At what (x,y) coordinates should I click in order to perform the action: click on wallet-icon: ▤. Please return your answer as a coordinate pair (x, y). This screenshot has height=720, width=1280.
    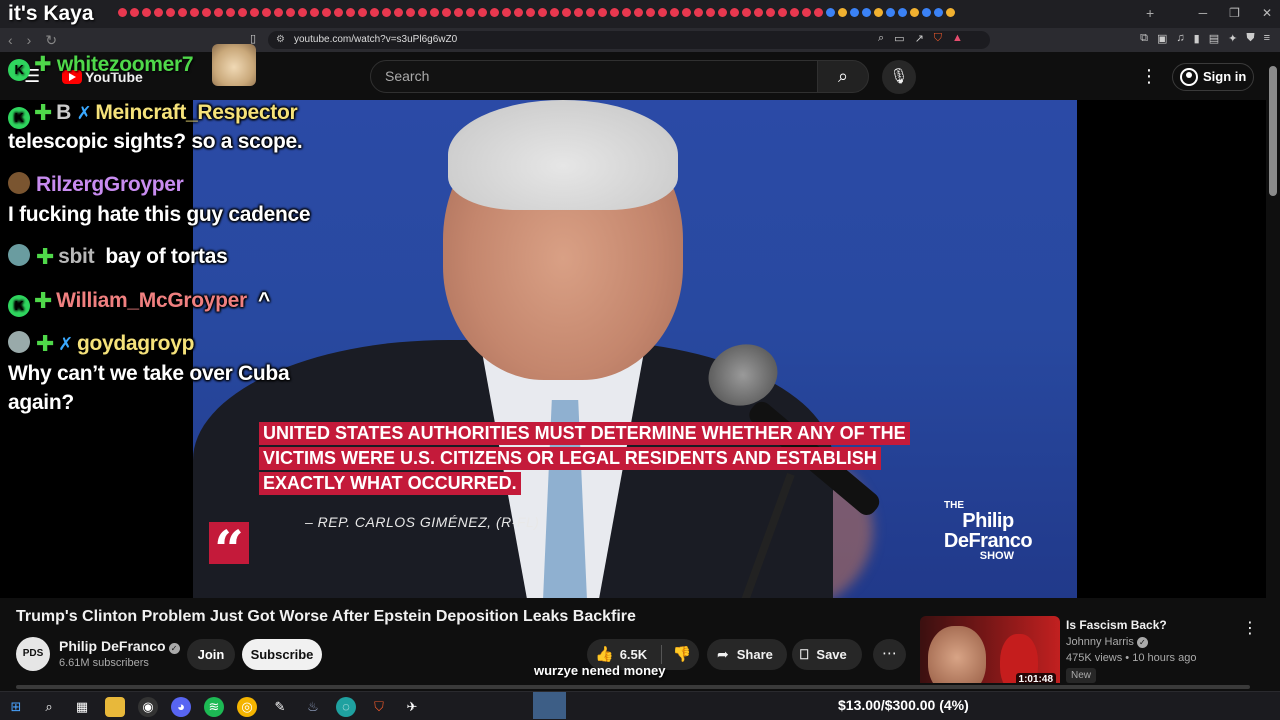
    Looking at the image, I should click on (1214, 38).